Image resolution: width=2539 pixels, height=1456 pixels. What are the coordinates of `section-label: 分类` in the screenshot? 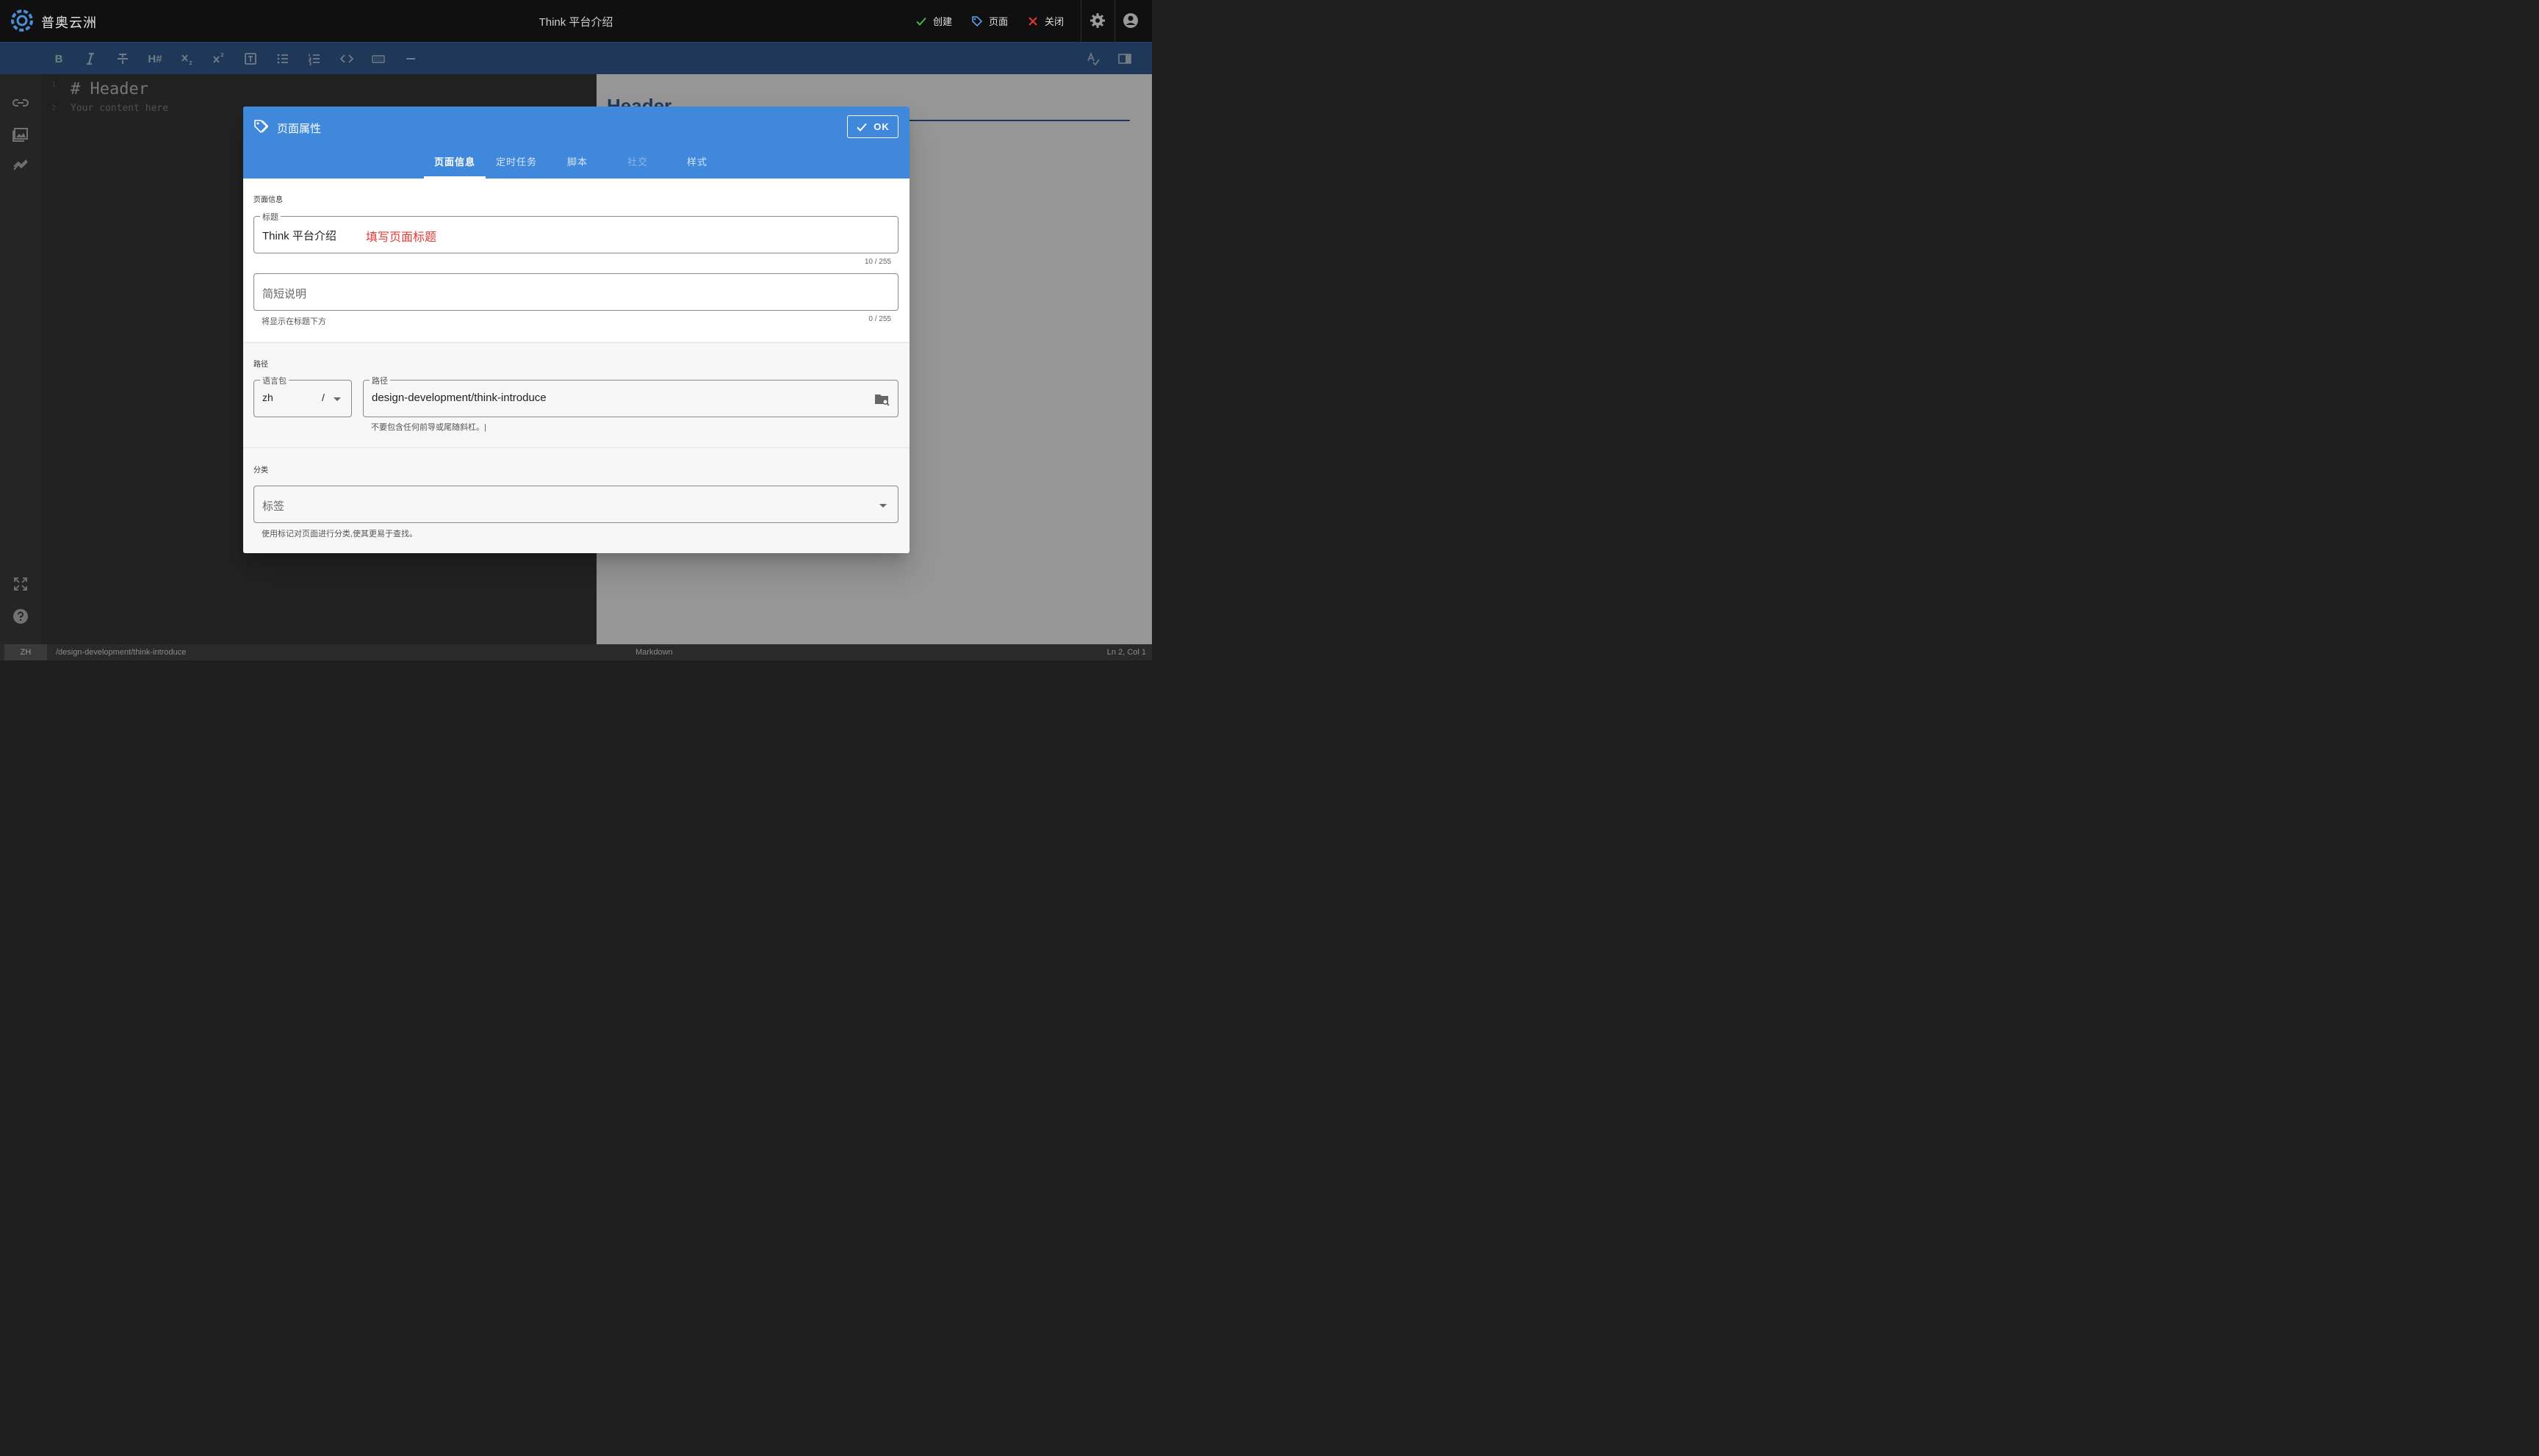 It's located at (260, 470).